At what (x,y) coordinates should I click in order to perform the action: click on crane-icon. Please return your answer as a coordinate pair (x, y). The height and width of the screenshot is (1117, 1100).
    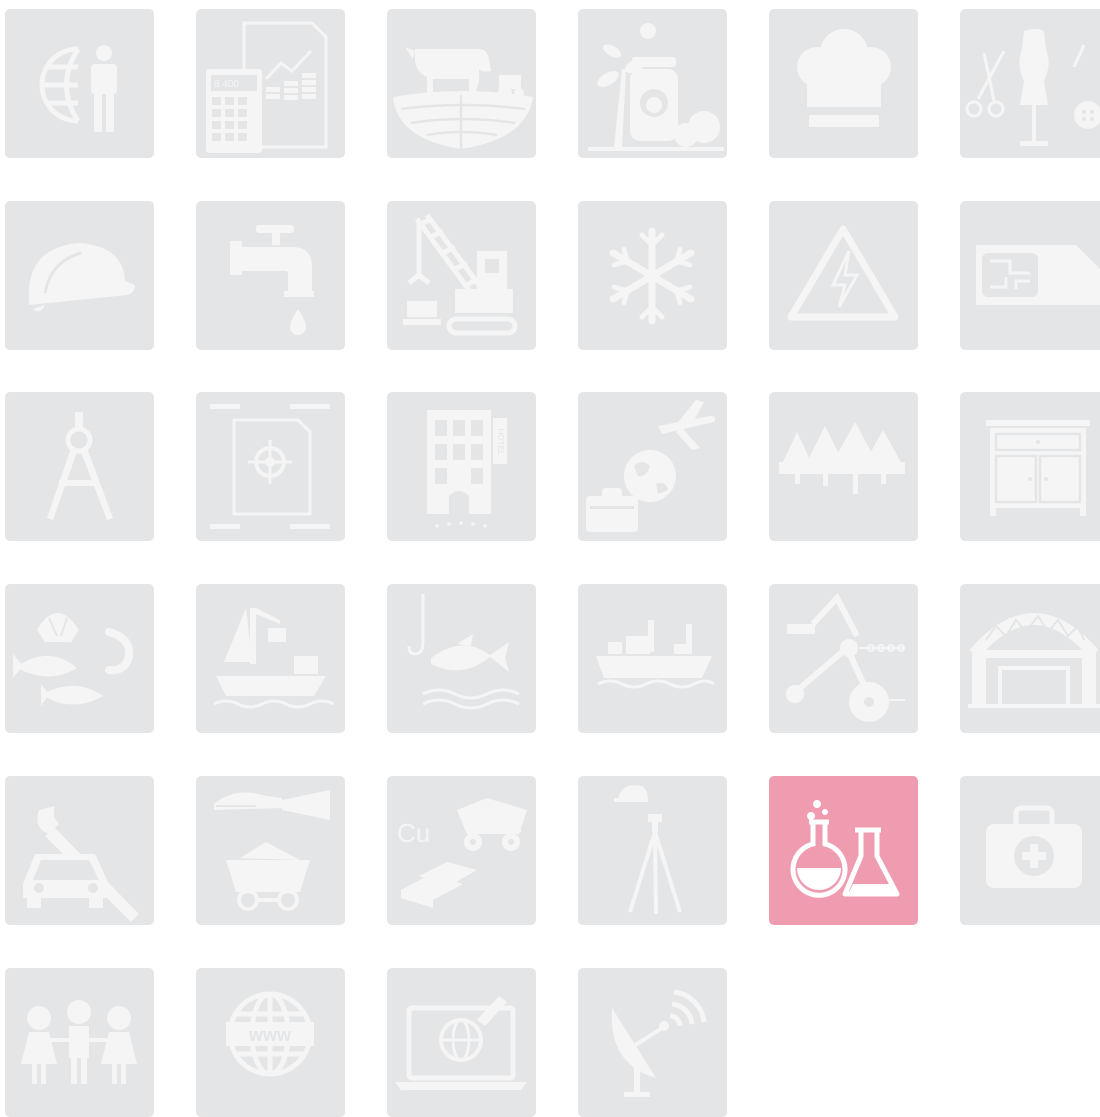
    Looking at the image, I should click on (460, 274).